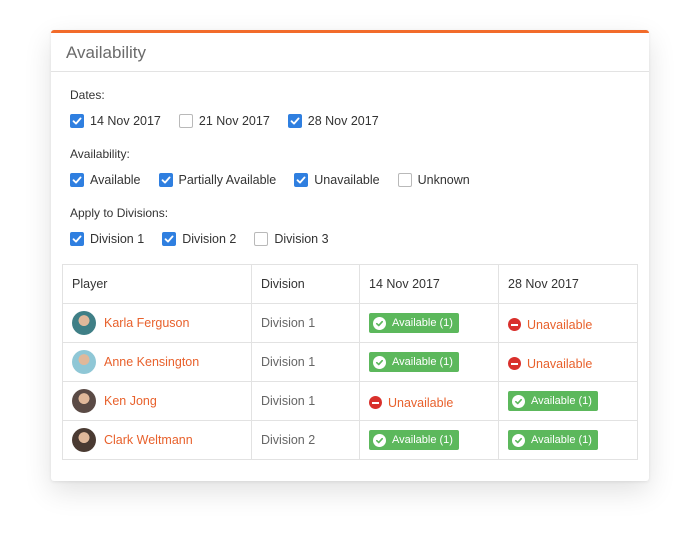 Image resolution: width=700 pixels, height=552 pixels. Describe the element at coordinates (350, 52) in the screenshot. I see `panel-title: Availability` at that location.